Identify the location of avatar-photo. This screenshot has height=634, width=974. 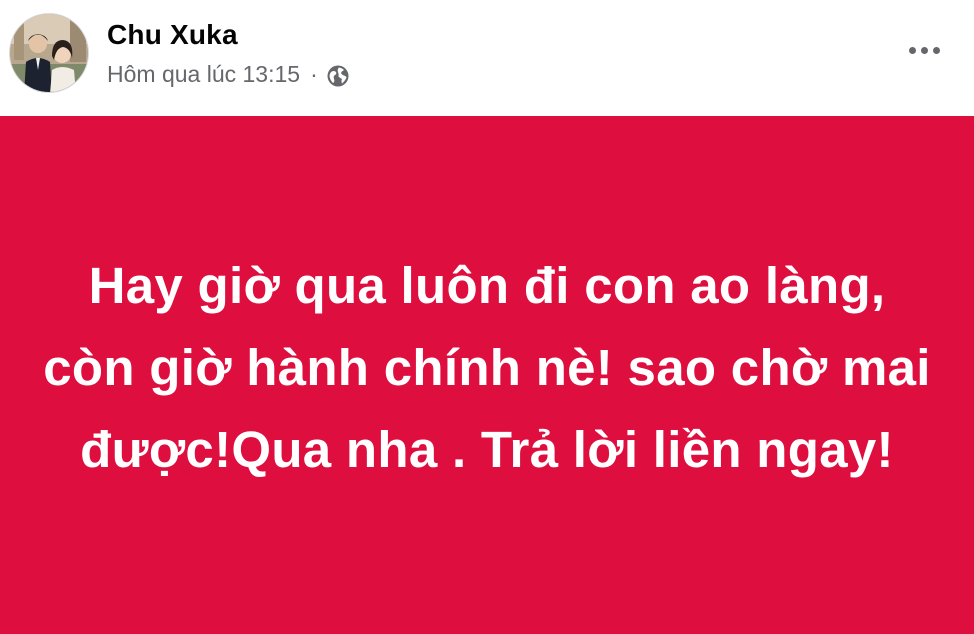
(49, 53).